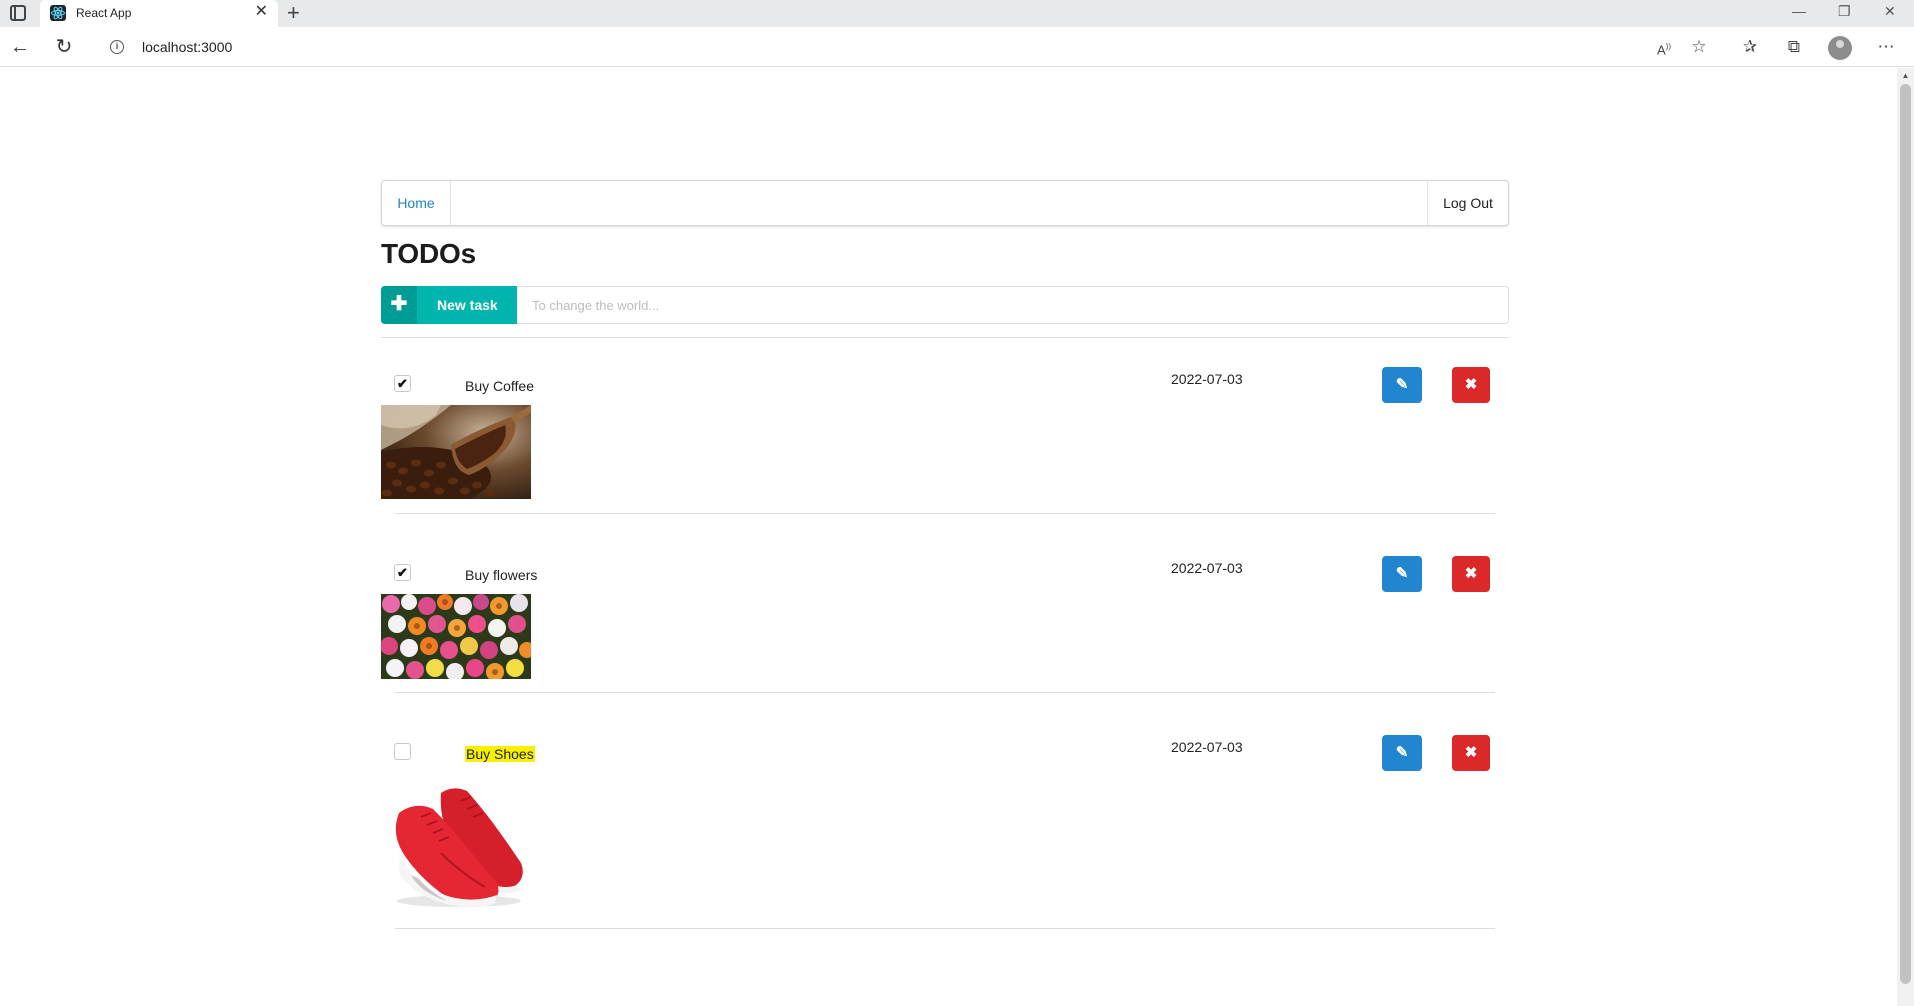 This screenshot has width=1914, height=1006. Describe the element at coordinates (957, 13) in the screenshot. I see `browser-tab-bar: React App ✕ + — ❐ ✕` at that location.